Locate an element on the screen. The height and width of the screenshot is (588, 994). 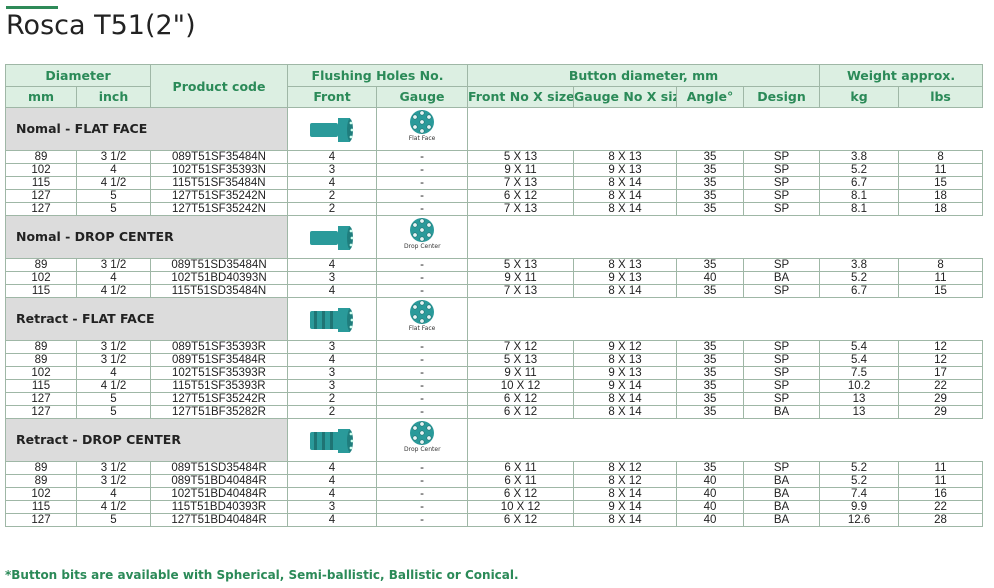
cell-product-code: 089T51SF35484N is located at coordinates (219, 157).